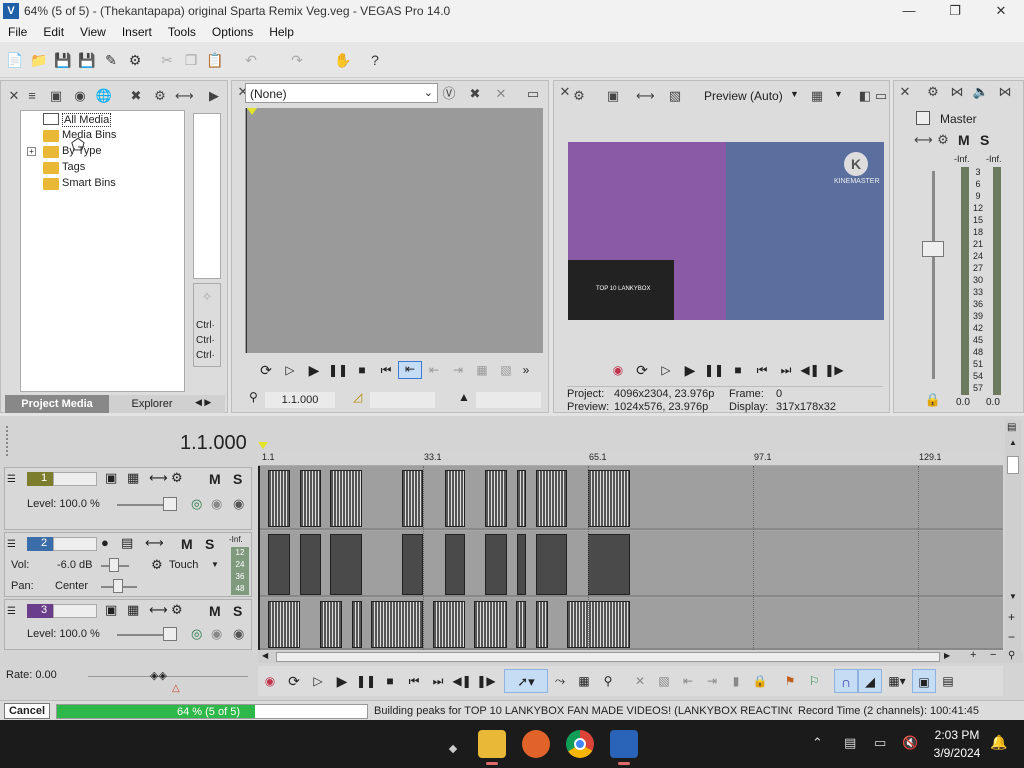 Image resolution: width=1024 pixels, height=768 pixels. What do you see at coordinates (63, 60) in the screenshot?
I see `save-icon: 💾` at bounding box center [63, 60].